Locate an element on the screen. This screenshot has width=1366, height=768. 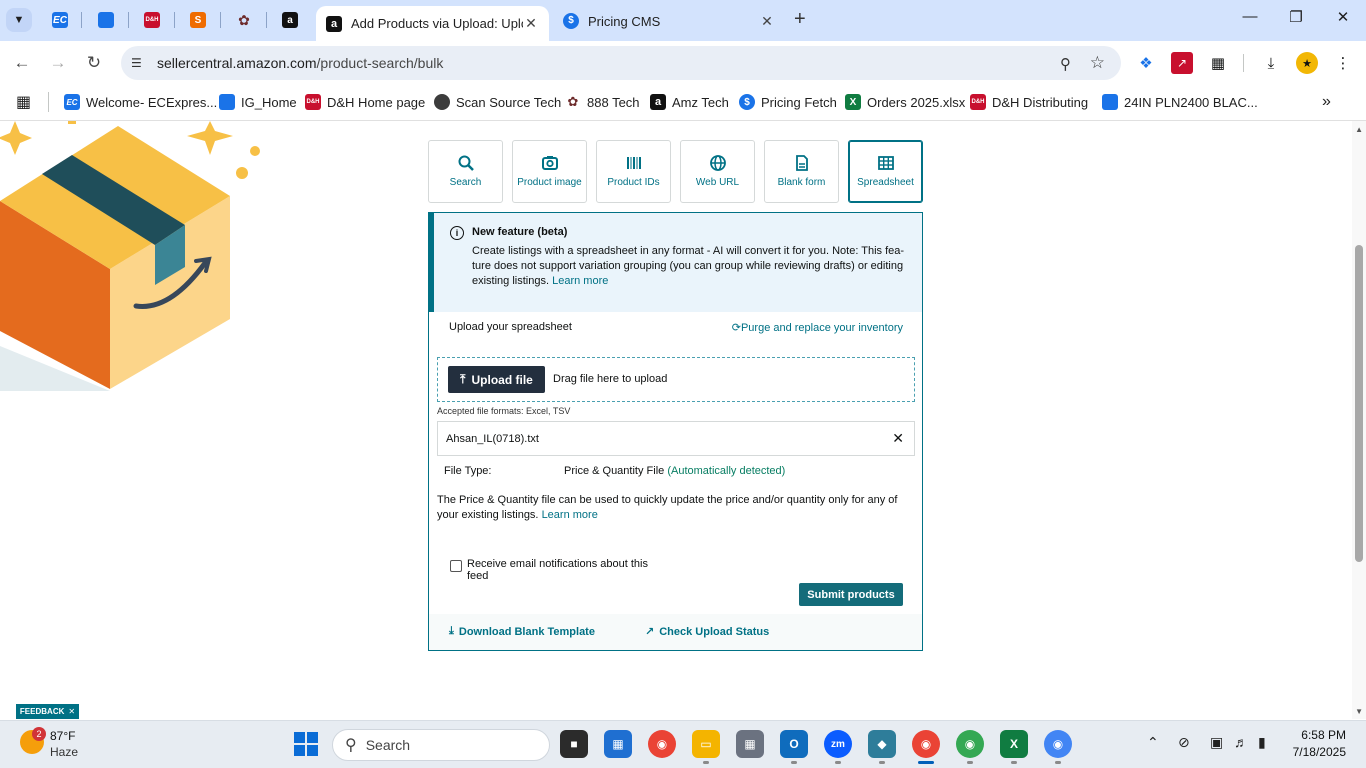
network-icon: ⊘ is located at coordinates (1184, 742).